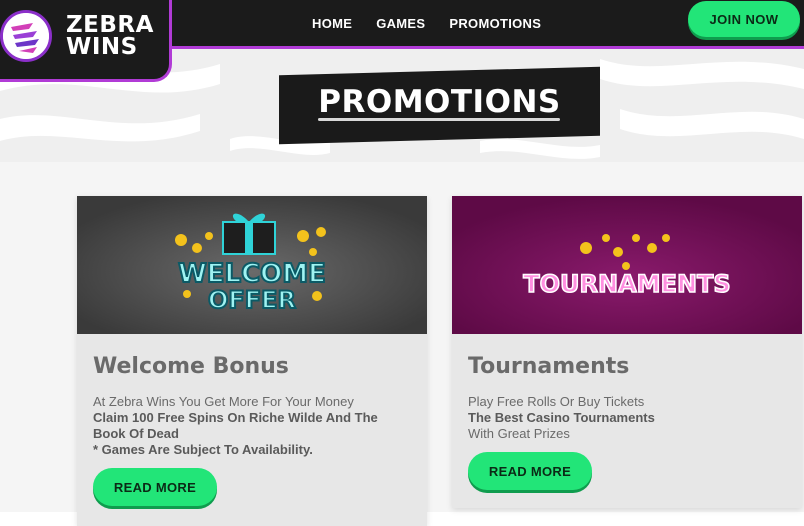 Image resolution: width=804 pixels, height=526 pixels. Describe the element at coordinates (627, 265) in the screenshot. I see `tournaments-banner: TOURNAMENTS` at that location.